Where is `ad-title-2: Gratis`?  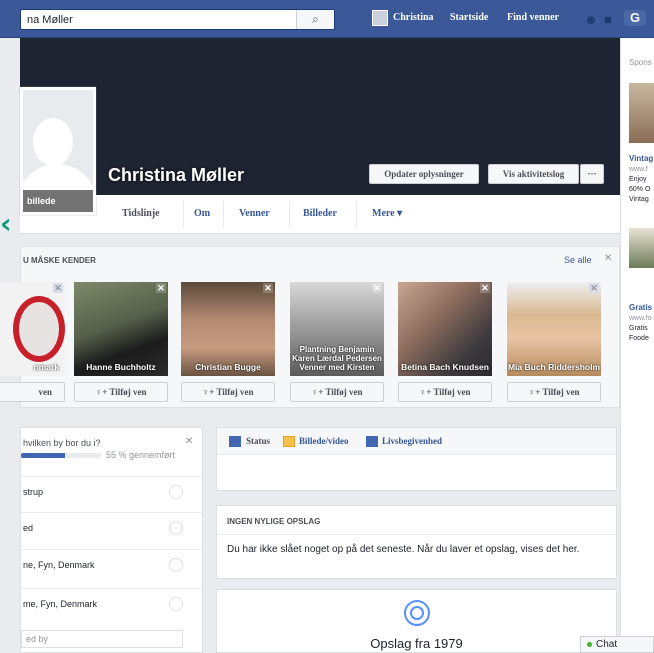 ad-title-2: Gratis is located at coordinates (640, 307).